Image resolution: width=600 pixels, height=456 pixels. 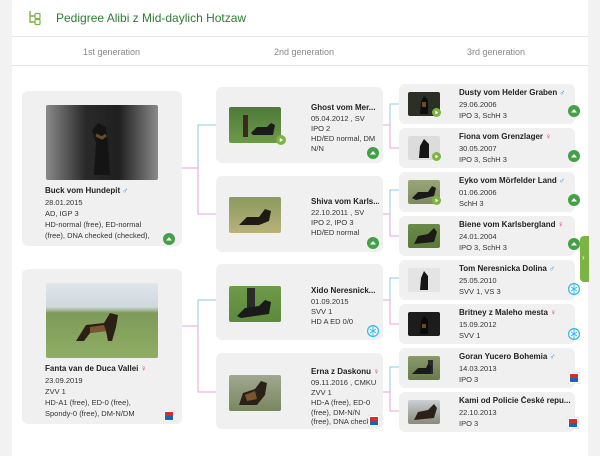 I want to click on dog-card-ggp: Goran Yucero Bohemia ♂ 14.03.2013 IPO 3, so click(x=489, y=368).